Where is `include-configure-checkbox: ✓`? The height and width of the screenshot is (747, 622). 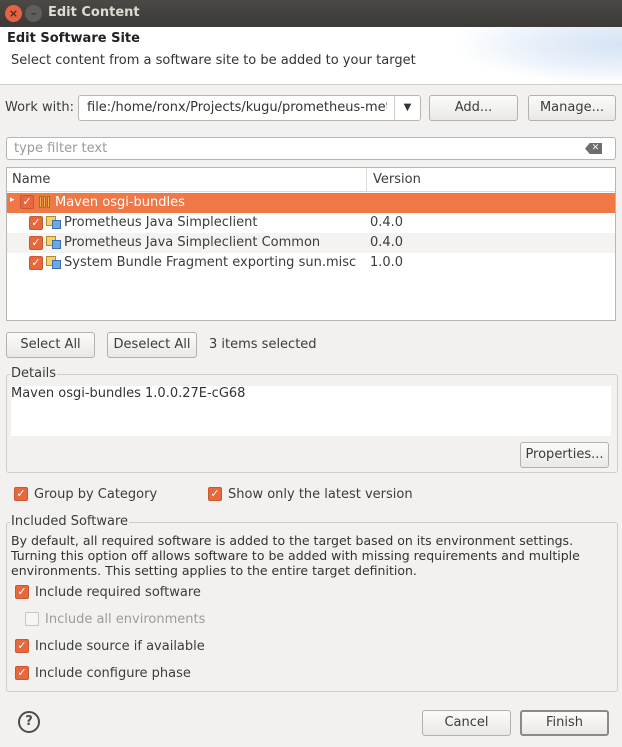 include-configure-checkbox: ✓ is located at coordinates (22, 673).